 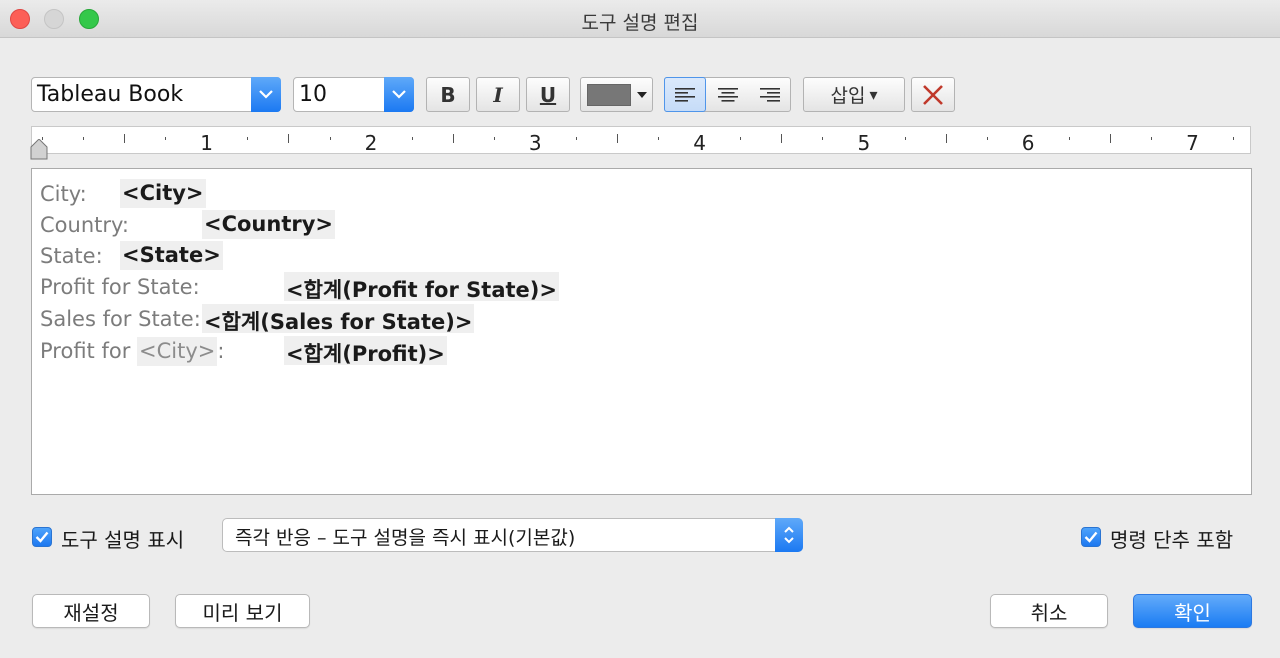 What do you see at coordinates (864, 143) in the screenshot?
I see `ruler-number: 5` at bounding box center [864, 143].